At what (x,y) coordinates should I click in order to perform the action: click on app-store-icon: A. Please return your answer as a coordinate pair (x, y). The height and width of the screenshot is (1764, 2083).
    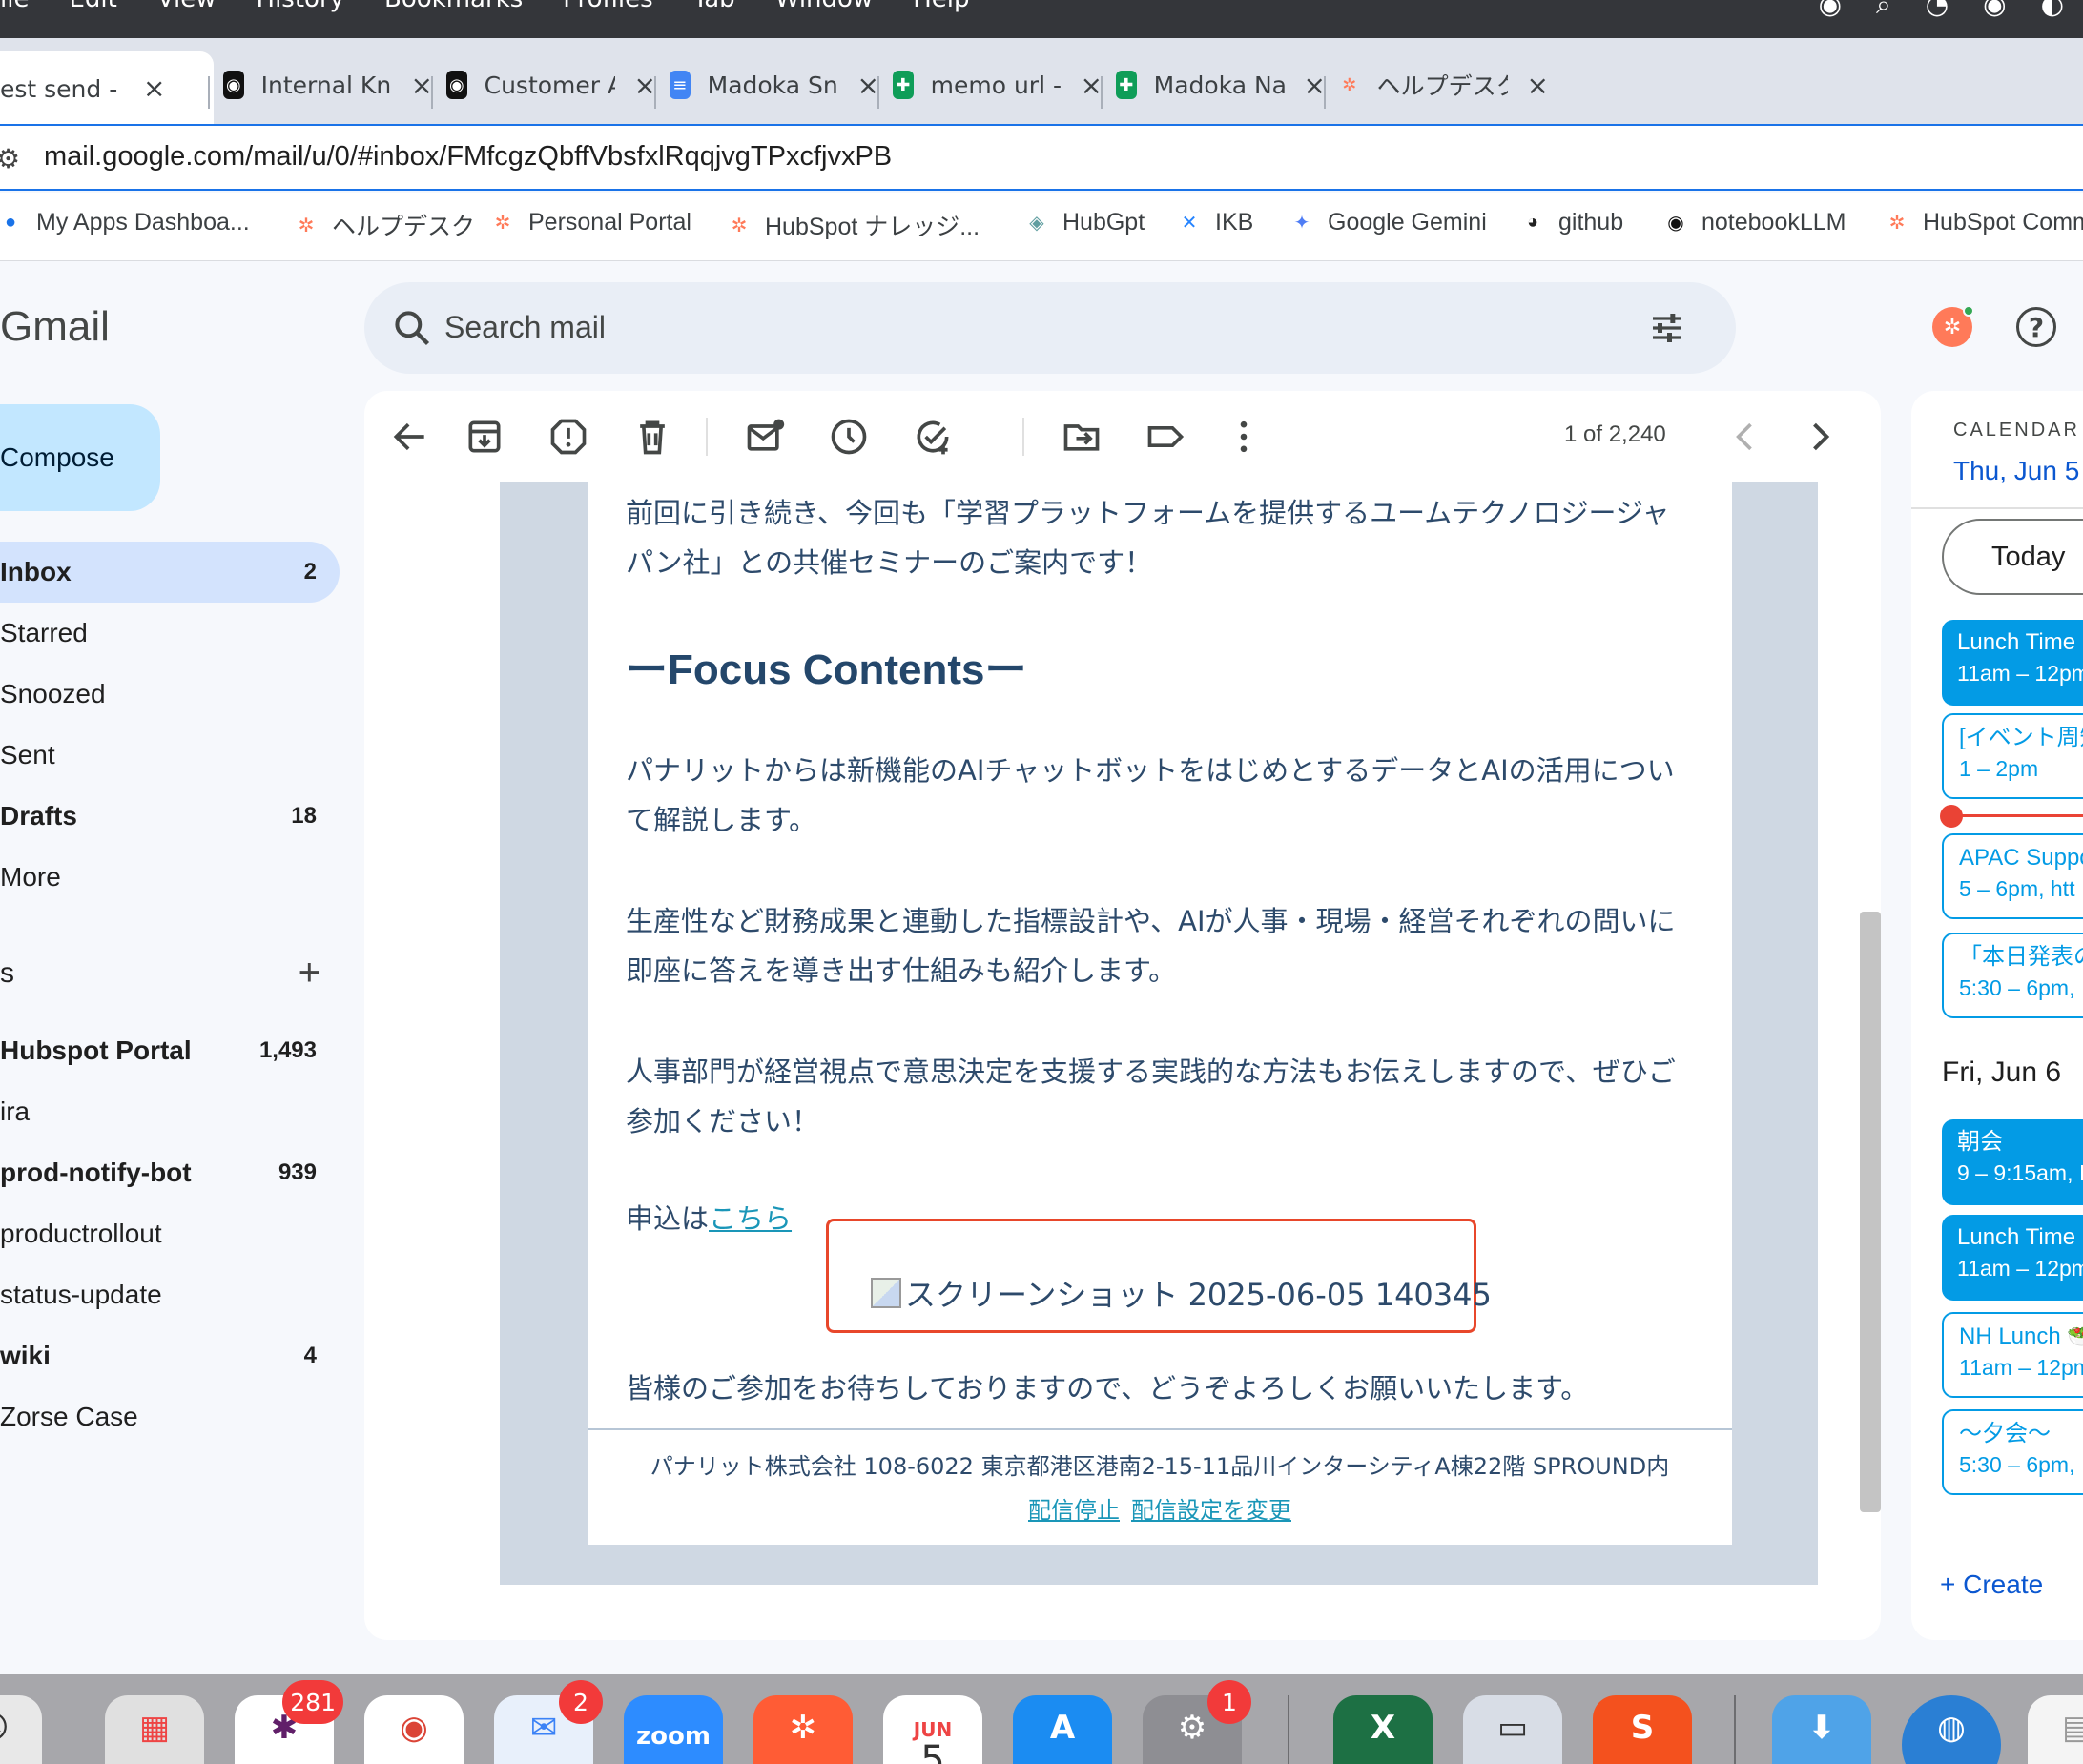
    Looking at the image, I should click on (1062, 1729).